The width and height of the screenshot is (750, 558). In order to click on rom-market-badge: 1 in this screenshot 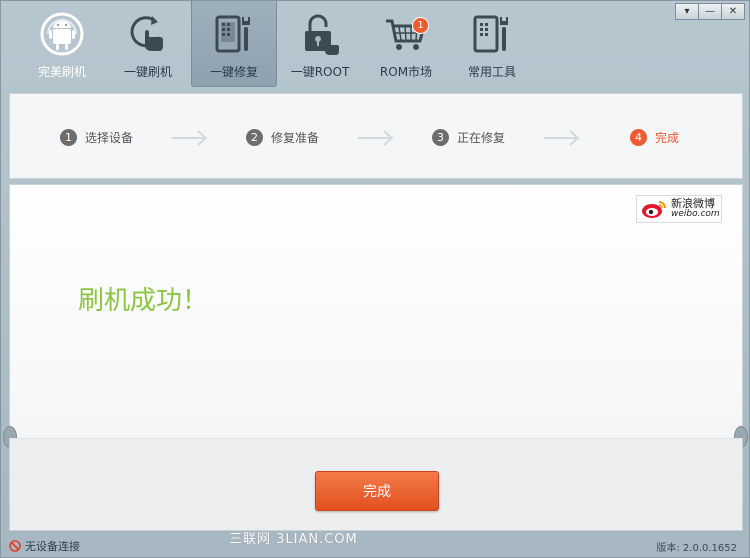, I will do `click(420, 25)`.